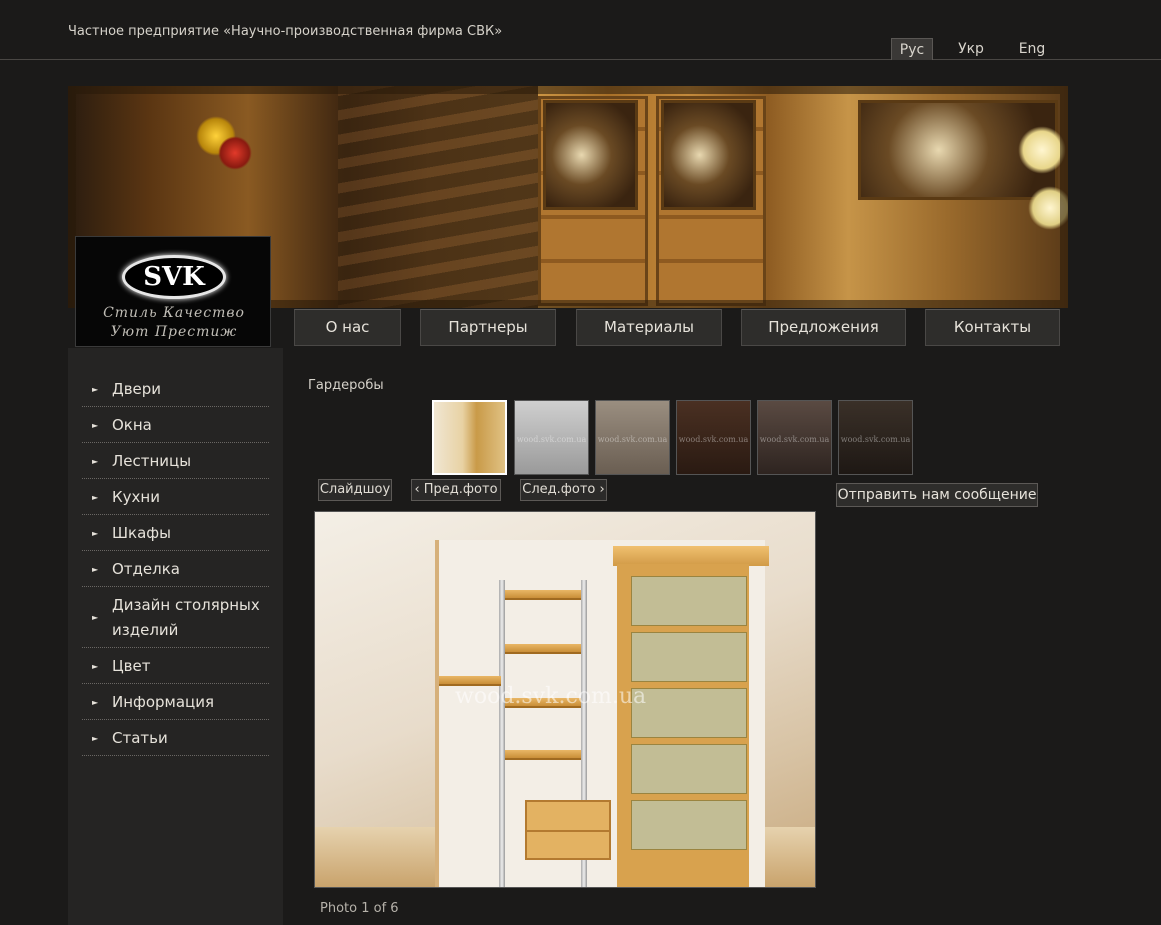  What do you see at coordinates (683, 725) in the screenshot?
I see `photo-sliding-door` at bounding box center [683, 725].